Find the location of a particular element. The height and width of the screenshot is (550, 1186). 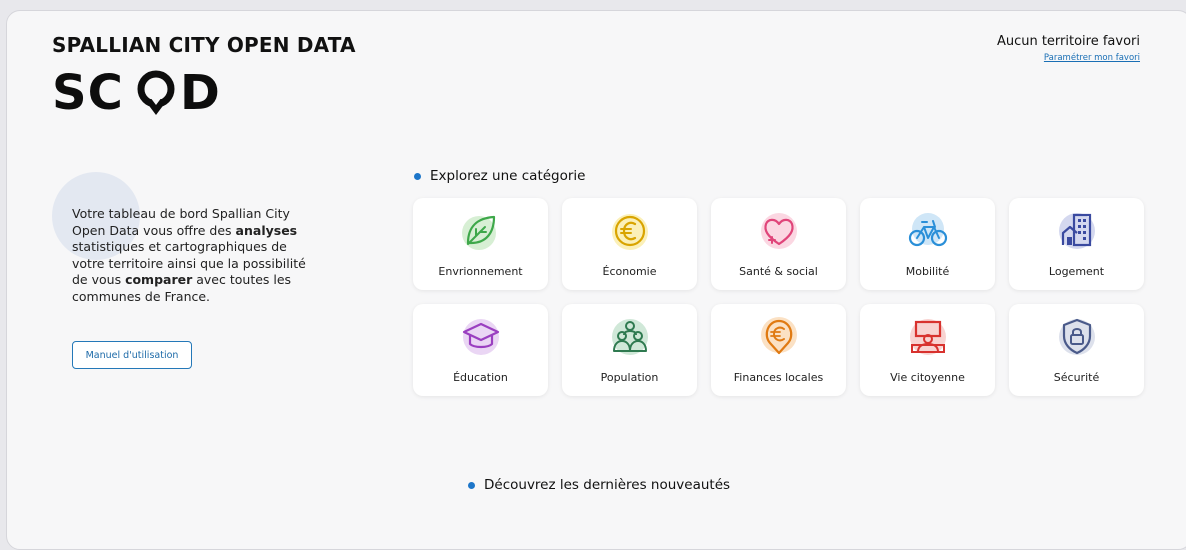

category-label: Santé & social is located at coordinates (778, 271).